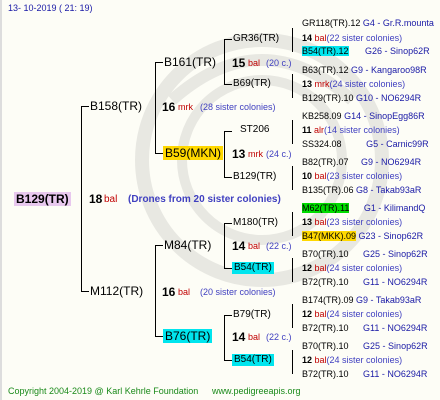 This screenshot has height=400, width=440. What do you see at coordinates (328, 98) in the screenshot?
I see `gen4-queen-id: B129(TR).10` at bounding box center [328, 98].